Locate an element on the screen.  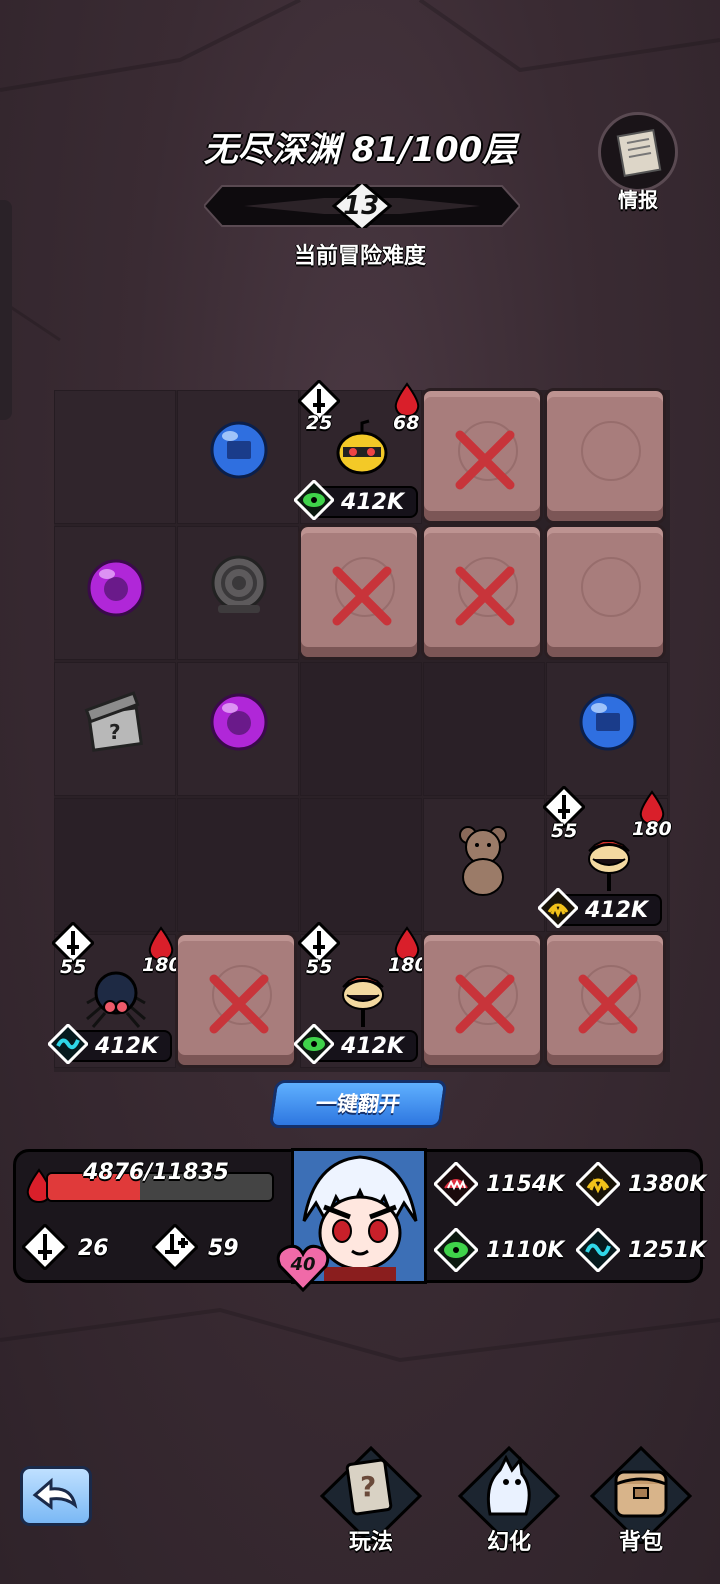
stat-yellow-value: 1380K is located at coordinates (667, 1184).